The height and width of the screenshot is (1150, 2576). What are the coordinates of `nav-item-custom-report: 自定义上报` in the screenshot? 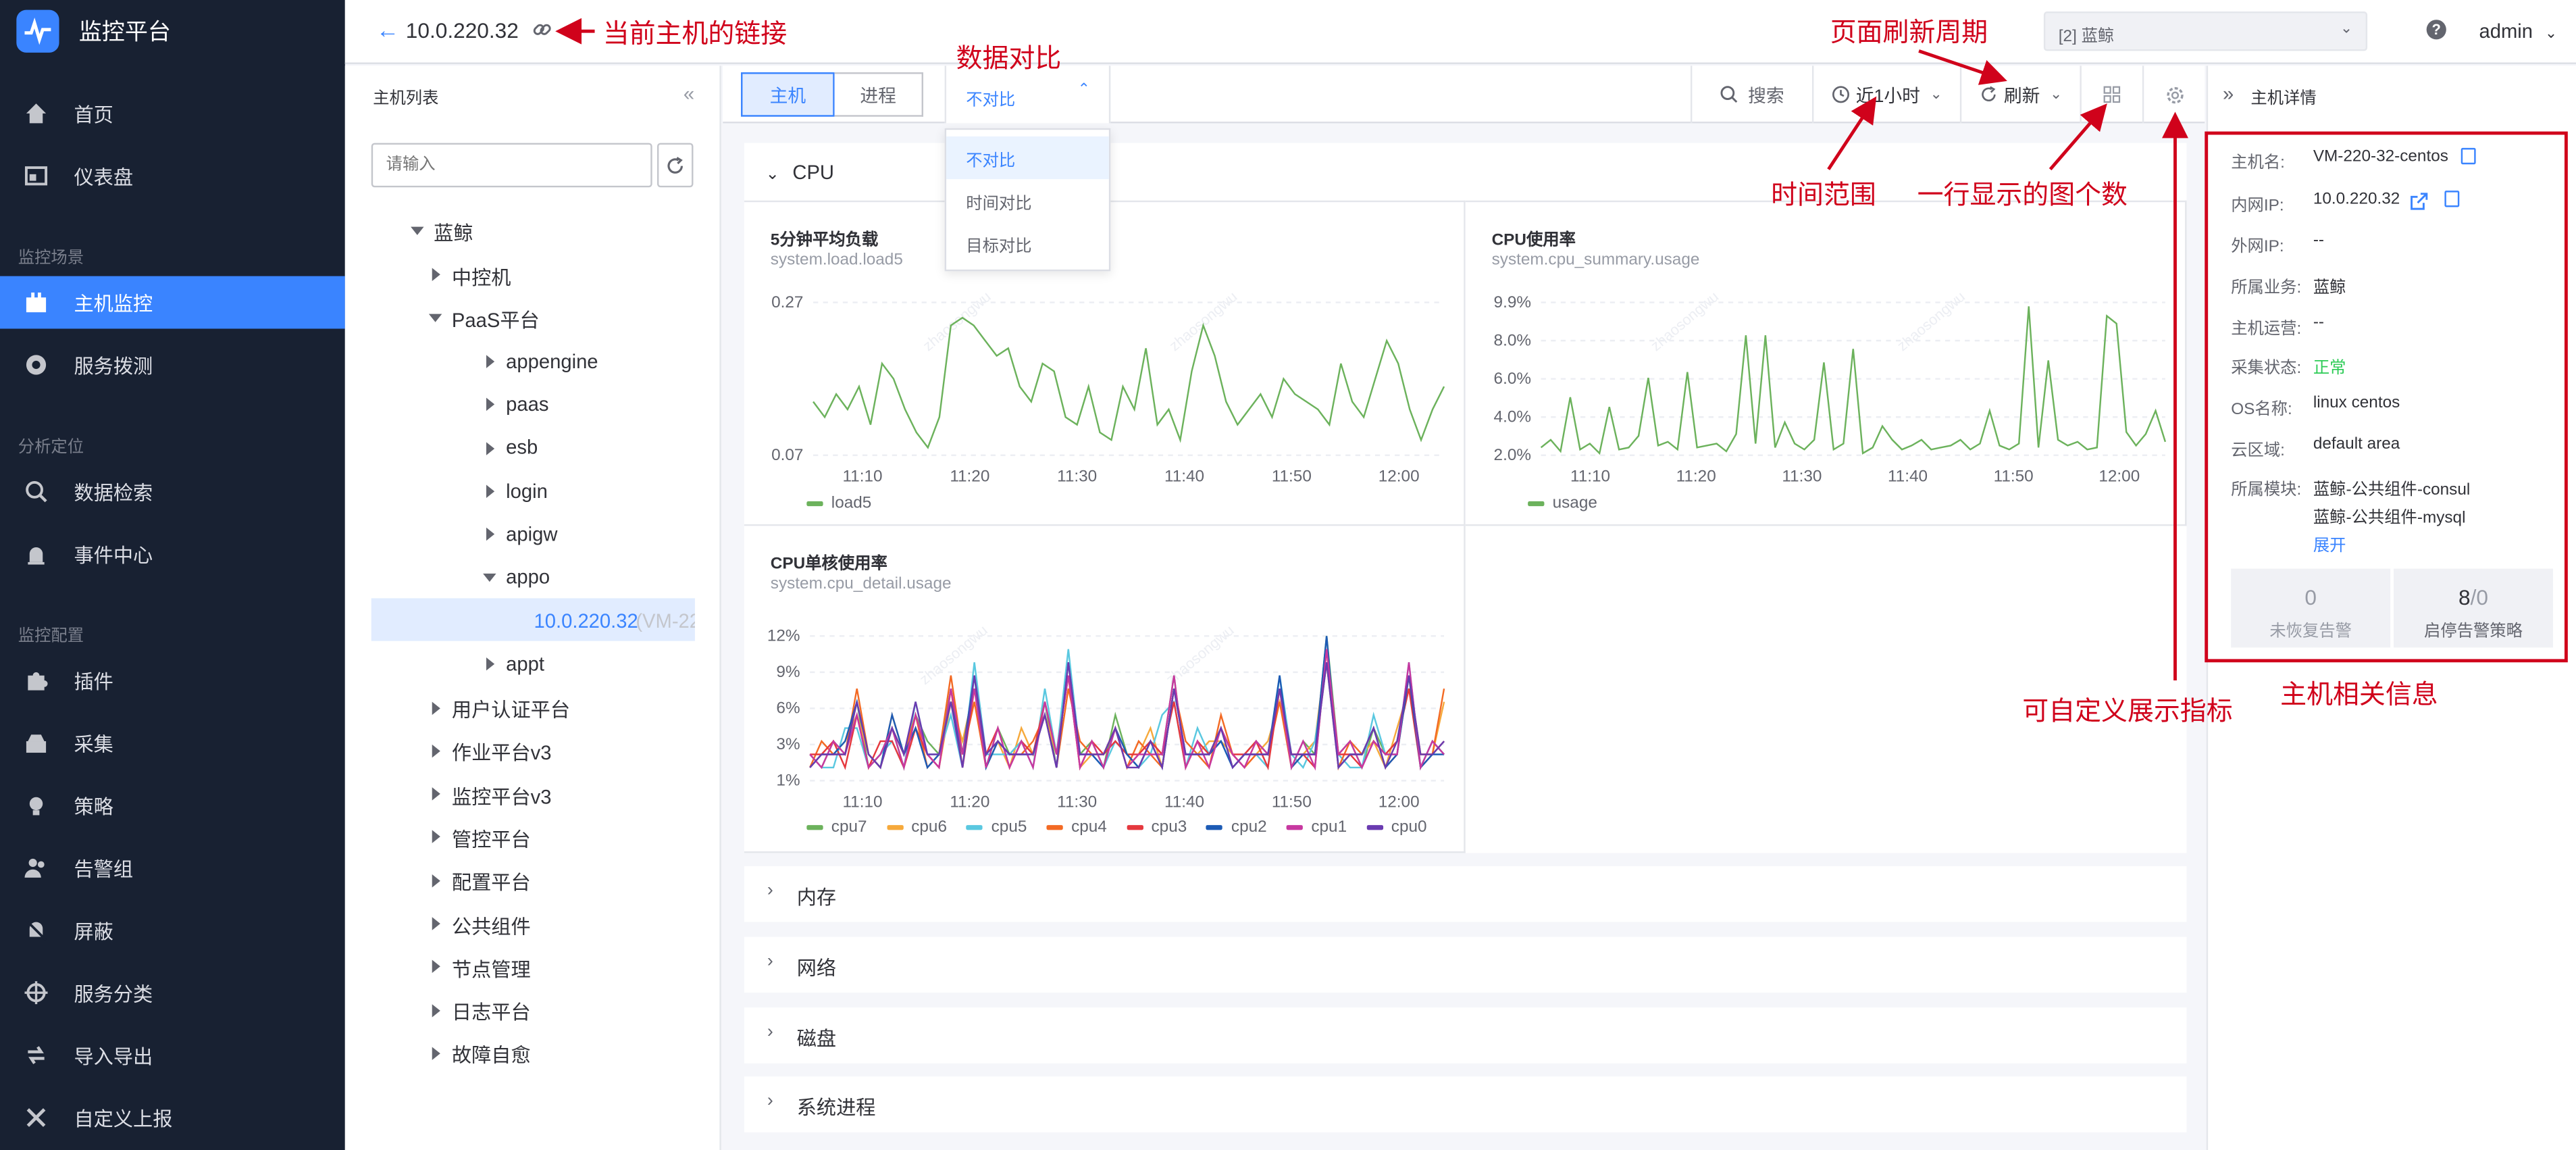 It's located at (172, 1117).